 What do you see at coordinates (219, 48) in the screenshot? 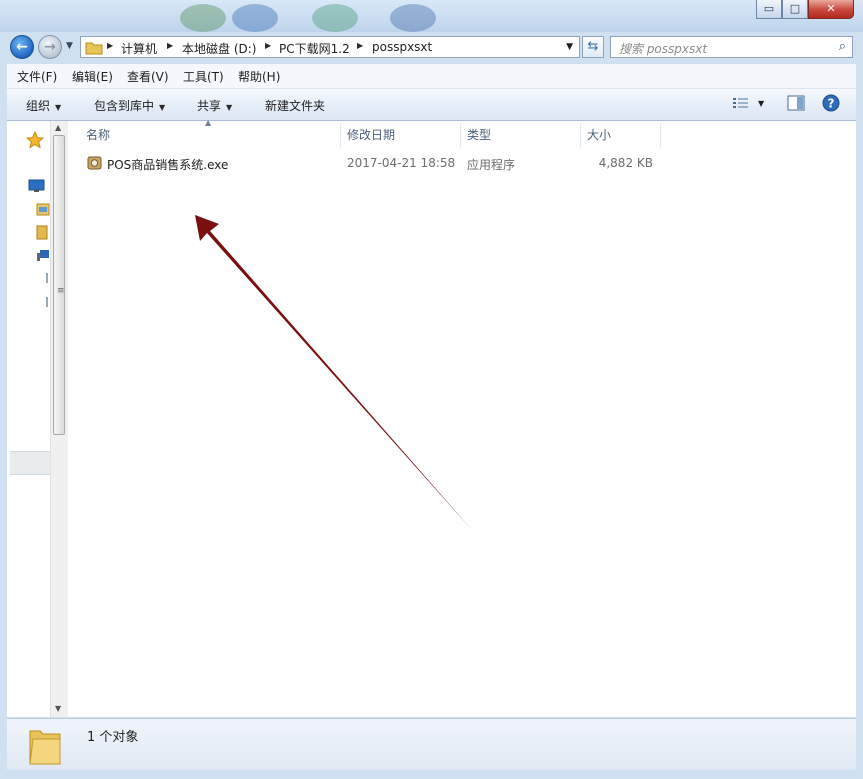
I see `breadcrumb-drive-d: 本地磁盘 (D:)` at bounding box center [219, 48].